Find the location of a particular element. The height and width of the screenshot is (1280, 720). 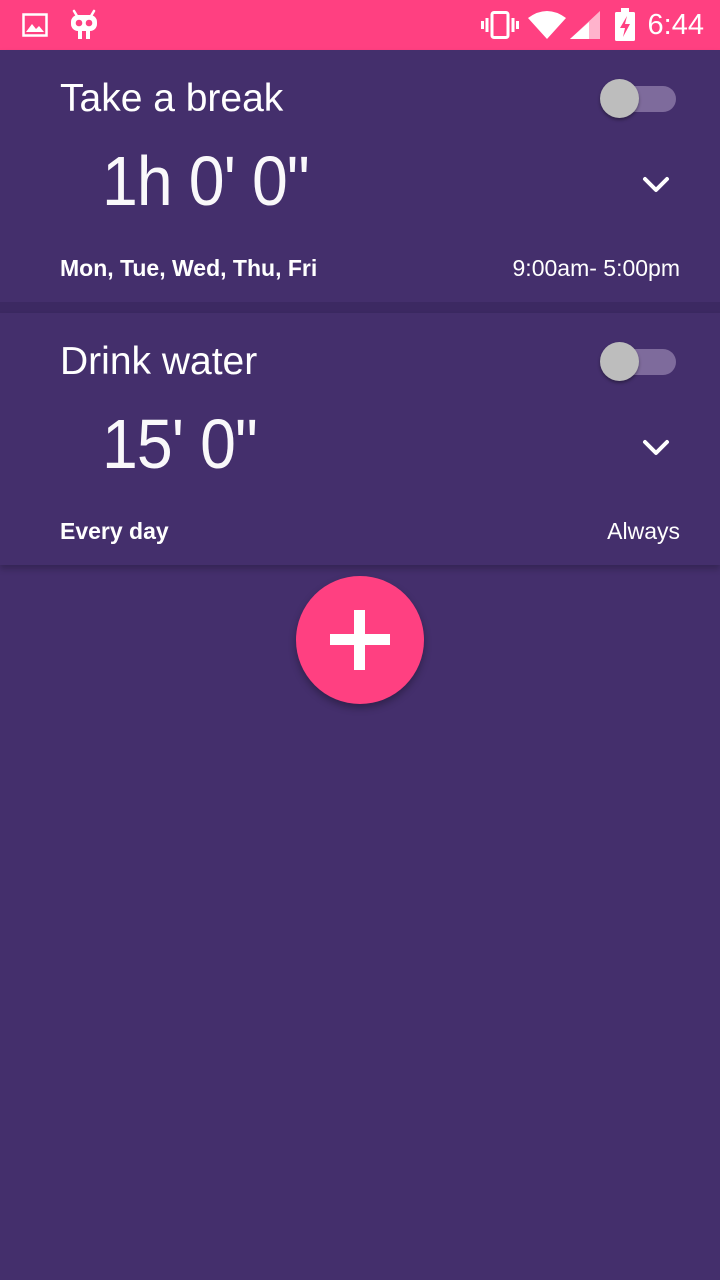

reminder-title: Take a break is located at coordinates (172, 98).